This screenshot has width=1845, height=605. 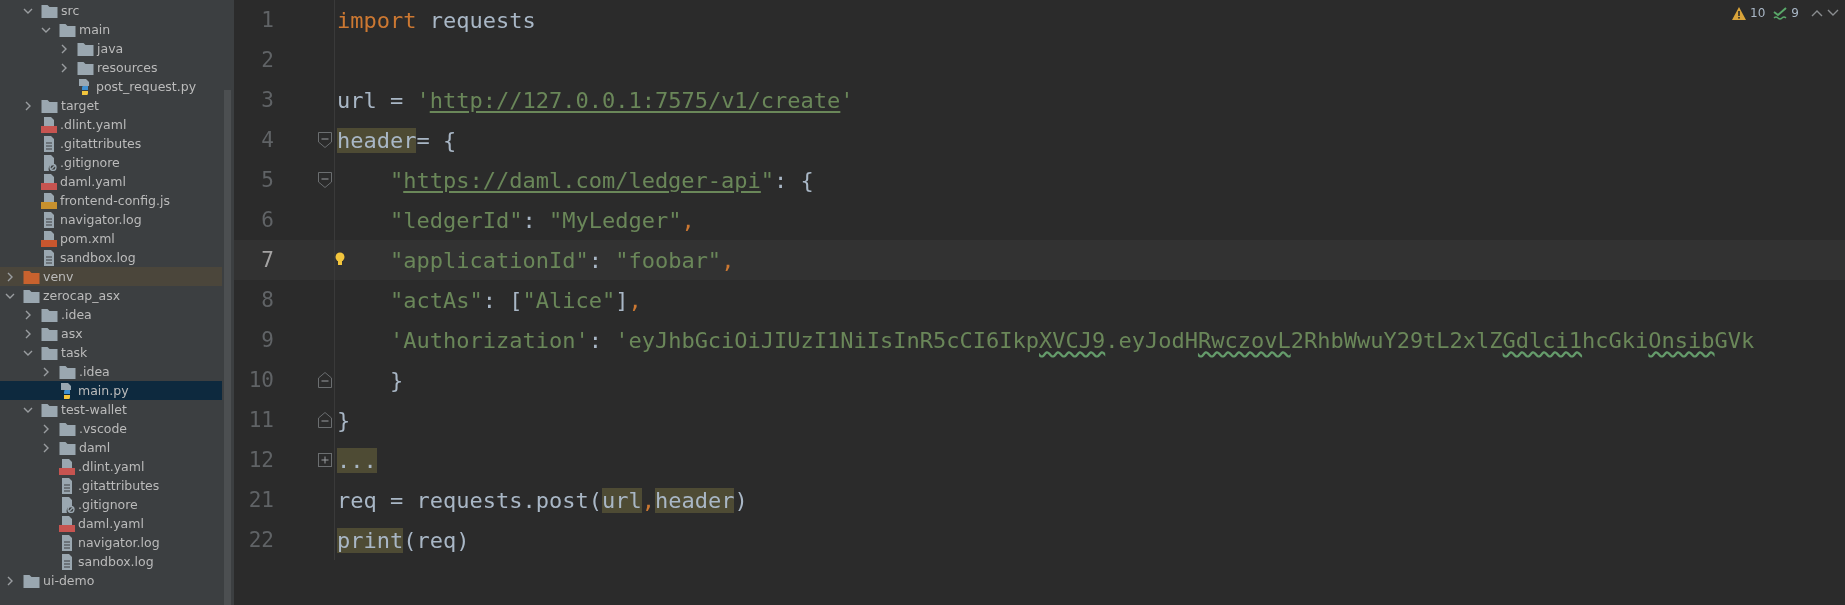 I want to click on file-name: .idea, so click(x=76, y=314).